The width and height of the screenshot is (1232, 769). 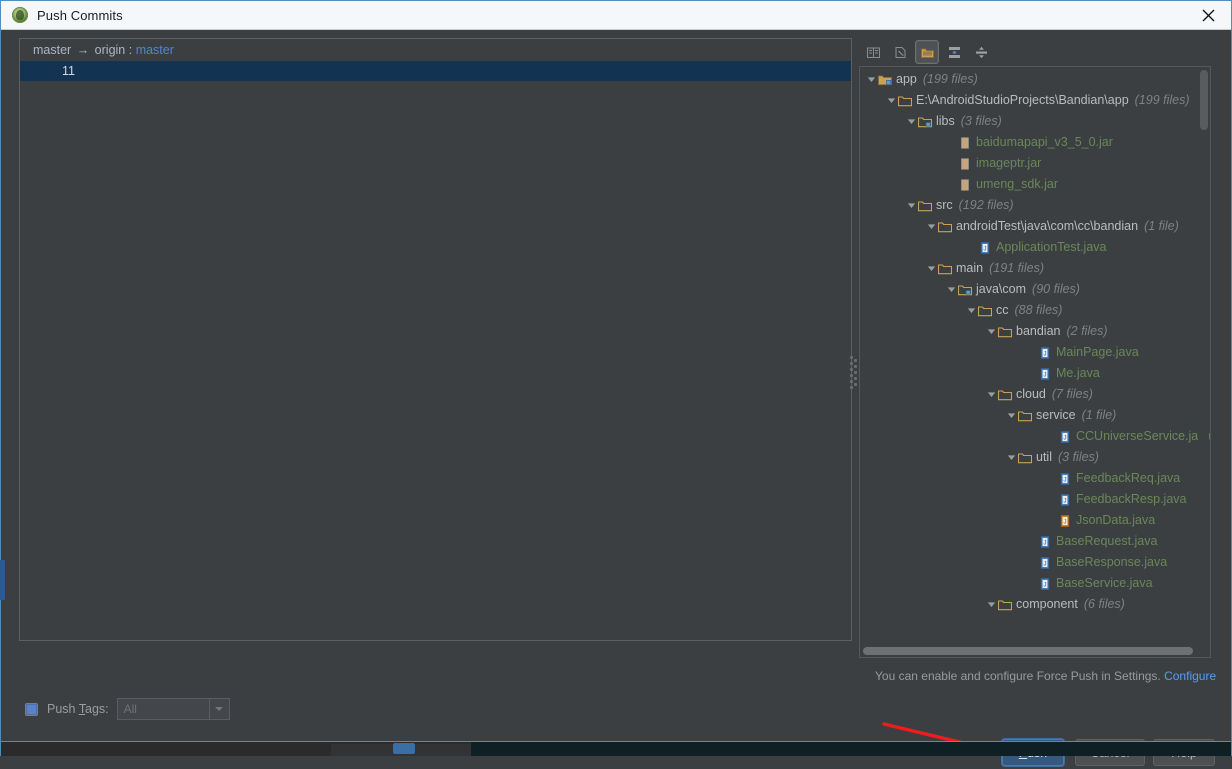 What do you see at coordinates (1034, 415) in the screenshot?
I see `tree-folder-row: service (1 file)` at bounding box center [1034, 415].